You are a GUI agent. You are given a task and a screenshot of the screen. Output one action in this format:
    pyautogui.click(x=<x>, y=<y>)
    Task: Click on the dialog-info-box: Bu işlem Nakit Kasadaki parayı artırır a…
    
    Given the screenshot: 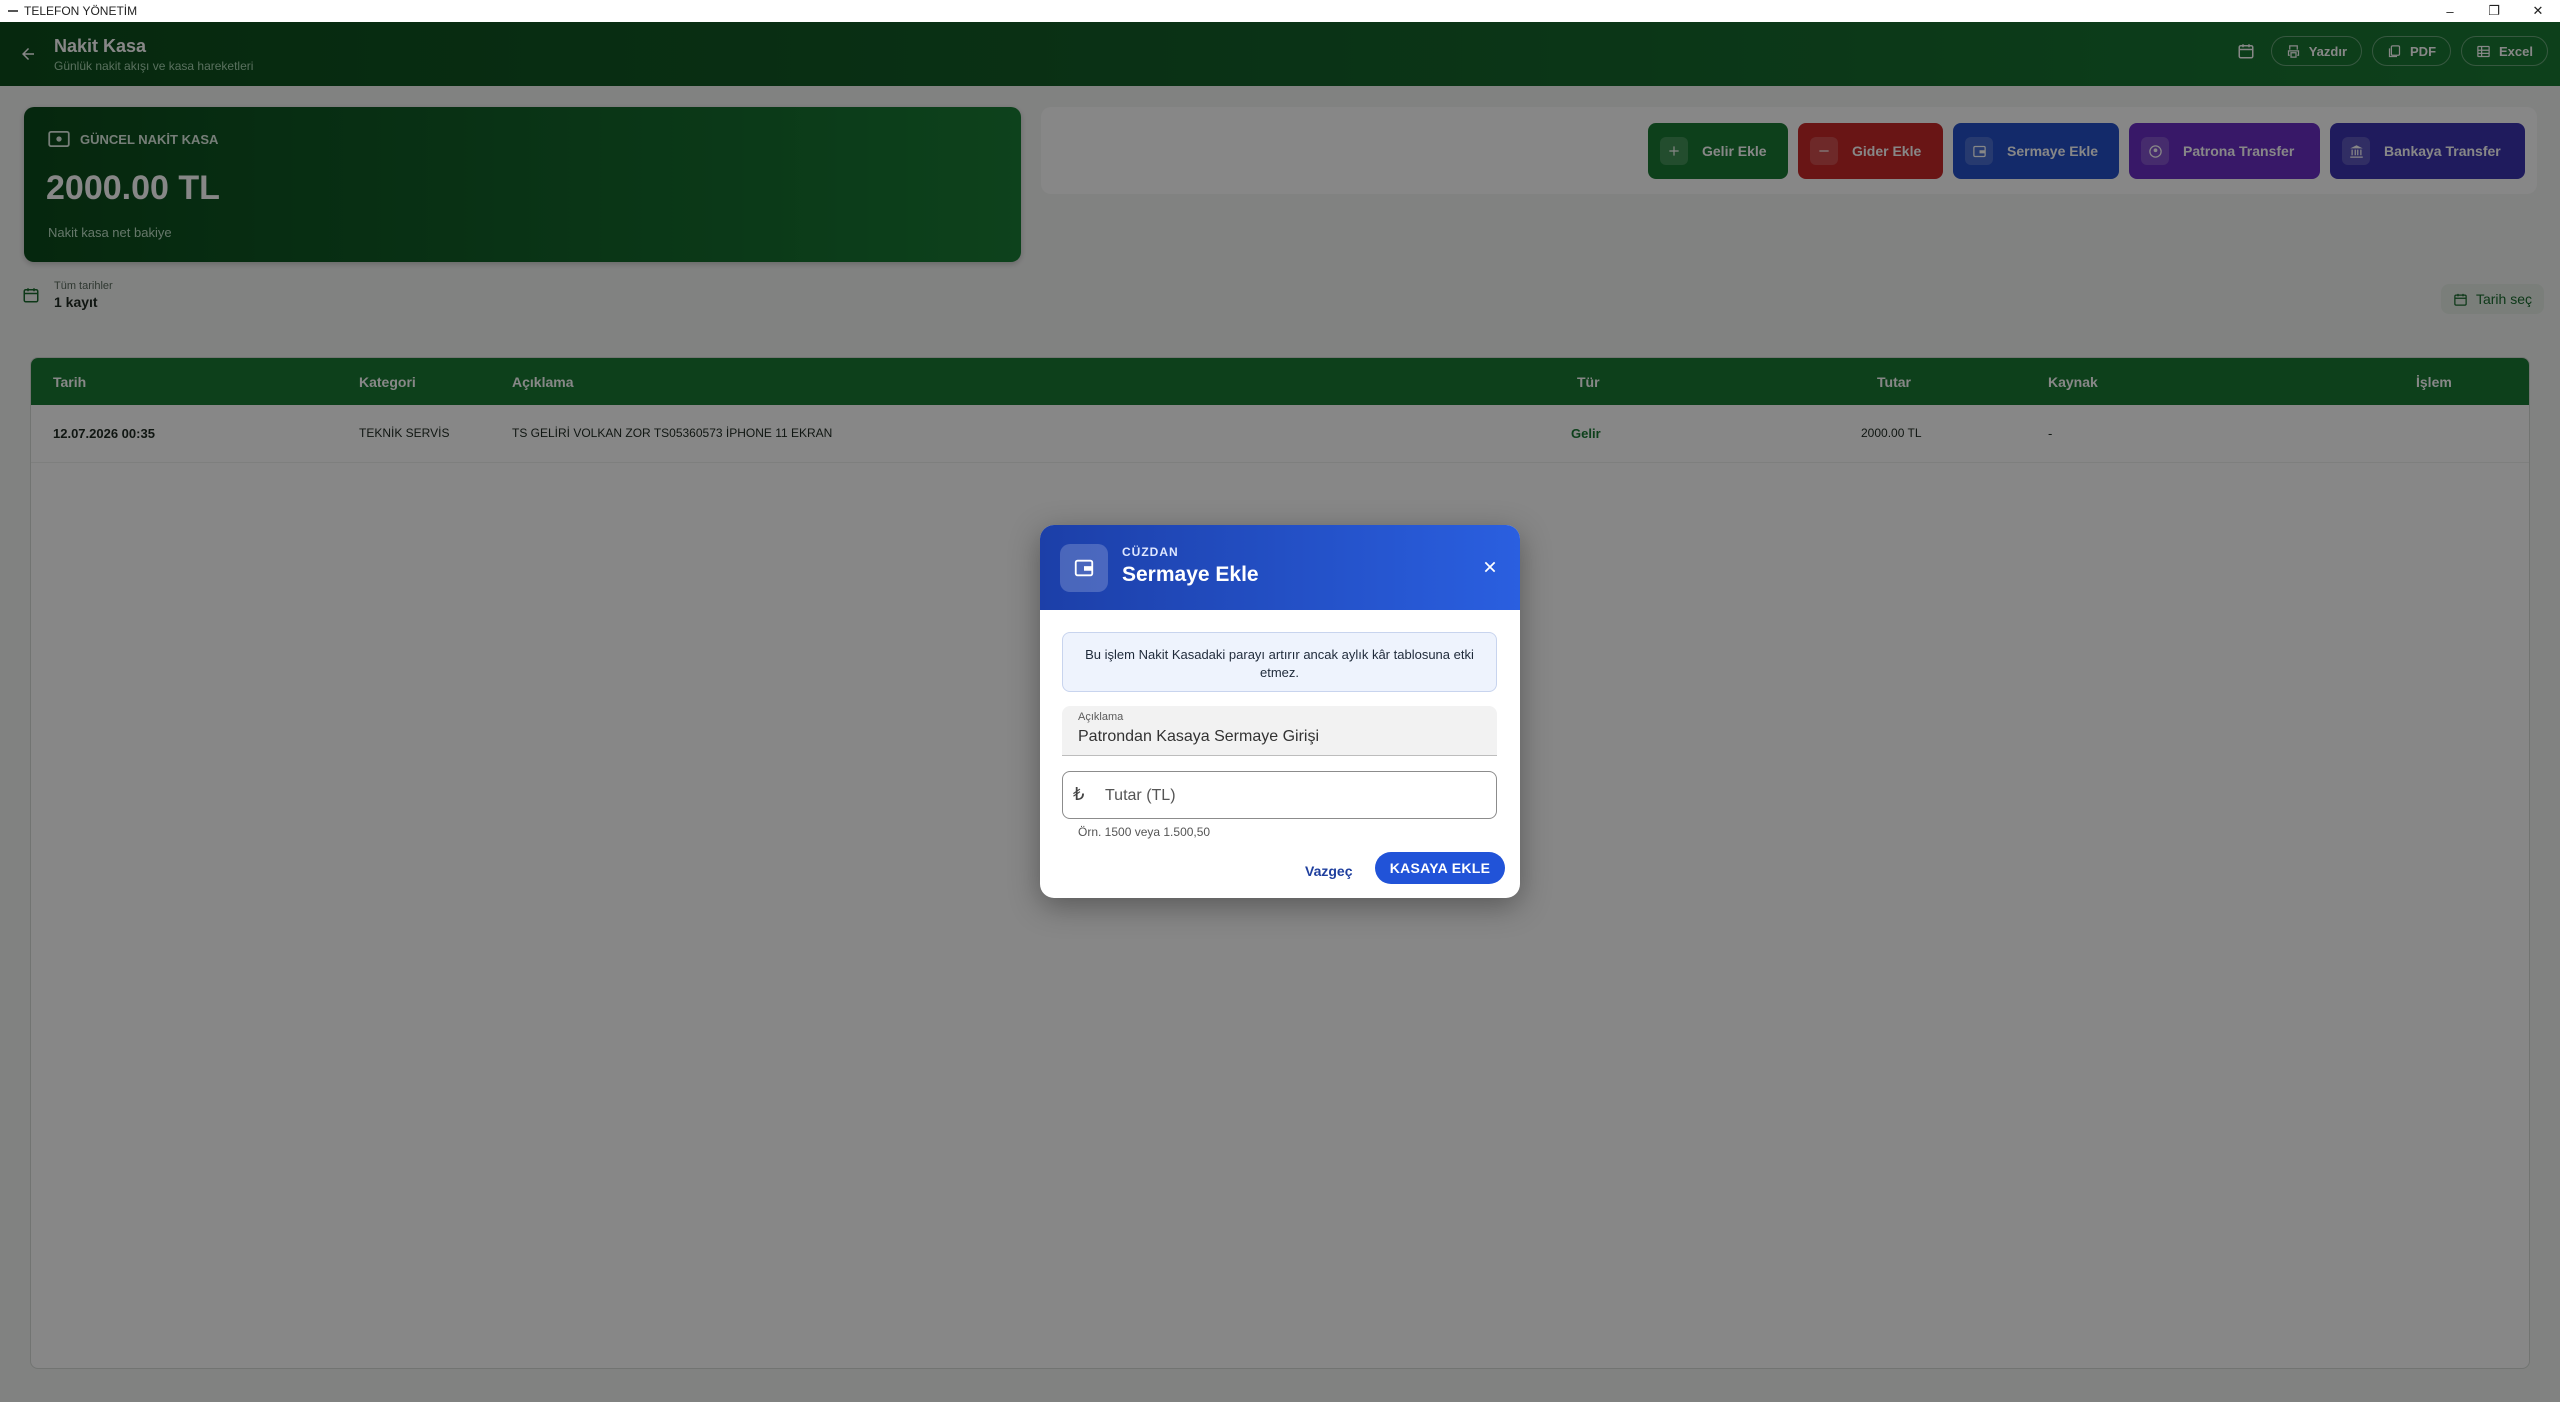 What is the action you would take?
    pyautogui.click(x=1279, y=662)
    